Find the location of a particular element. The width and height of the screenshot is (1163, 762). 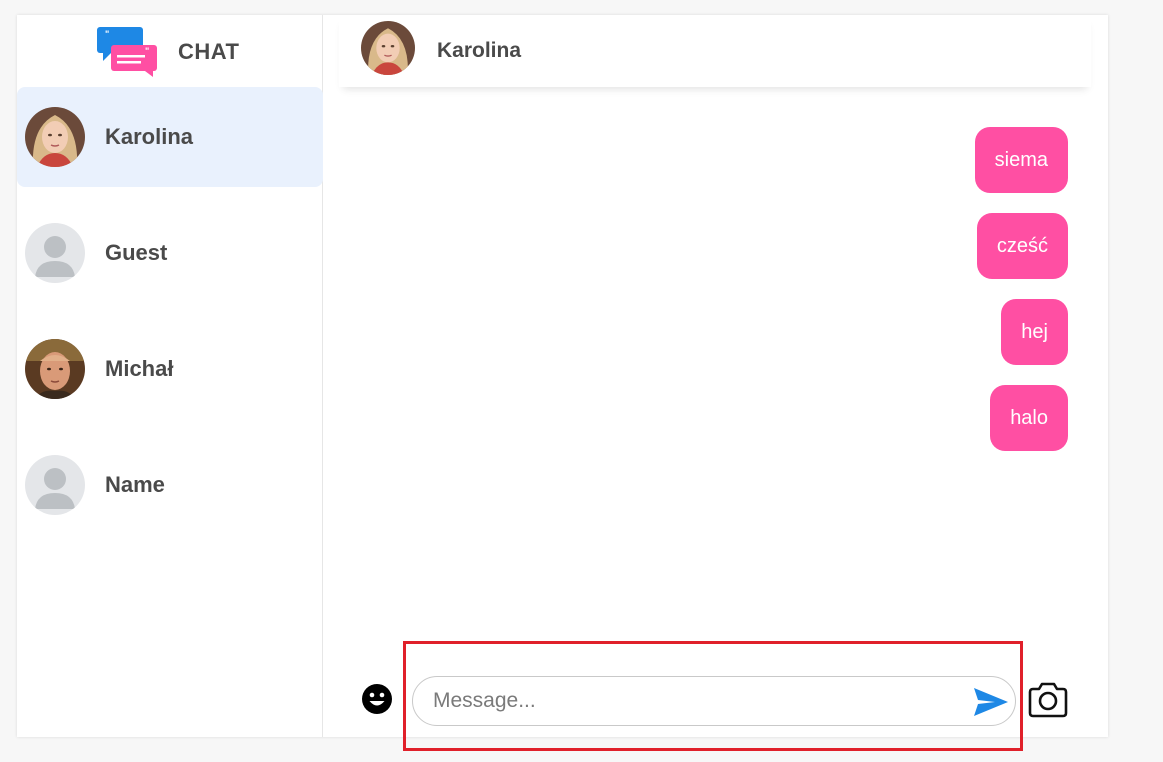

contact-item-michal: Michał is located at coordinates (170, 369).